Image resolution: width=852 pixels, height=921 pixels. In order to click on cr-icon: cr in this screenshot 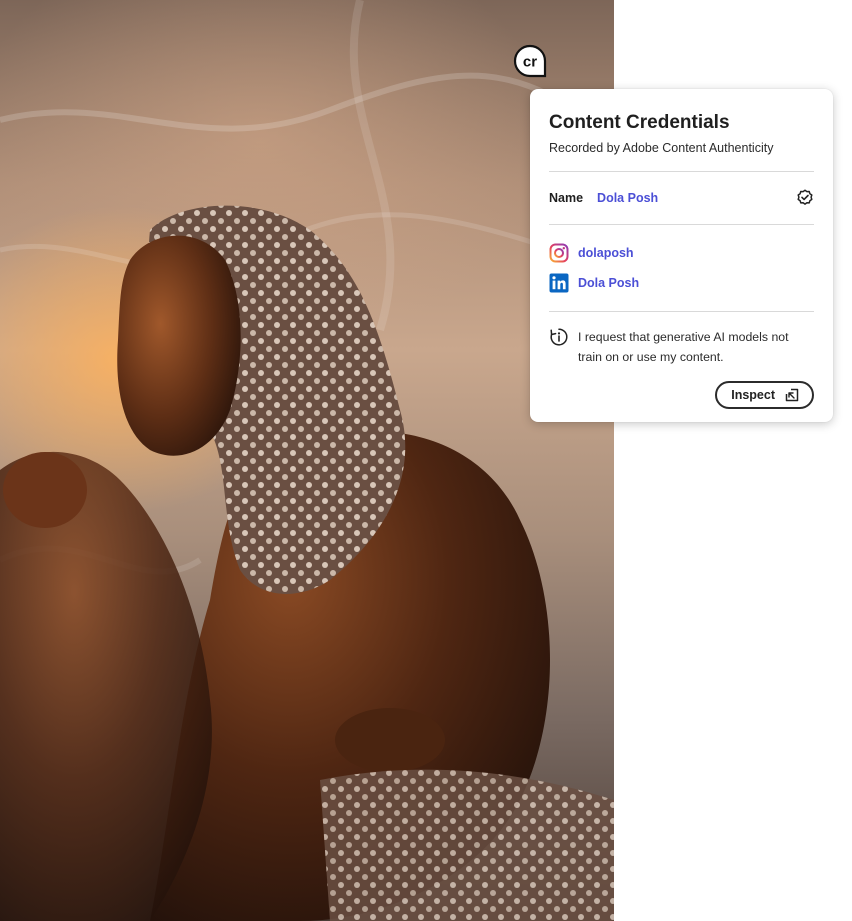, I will do `click(530, 61)`.